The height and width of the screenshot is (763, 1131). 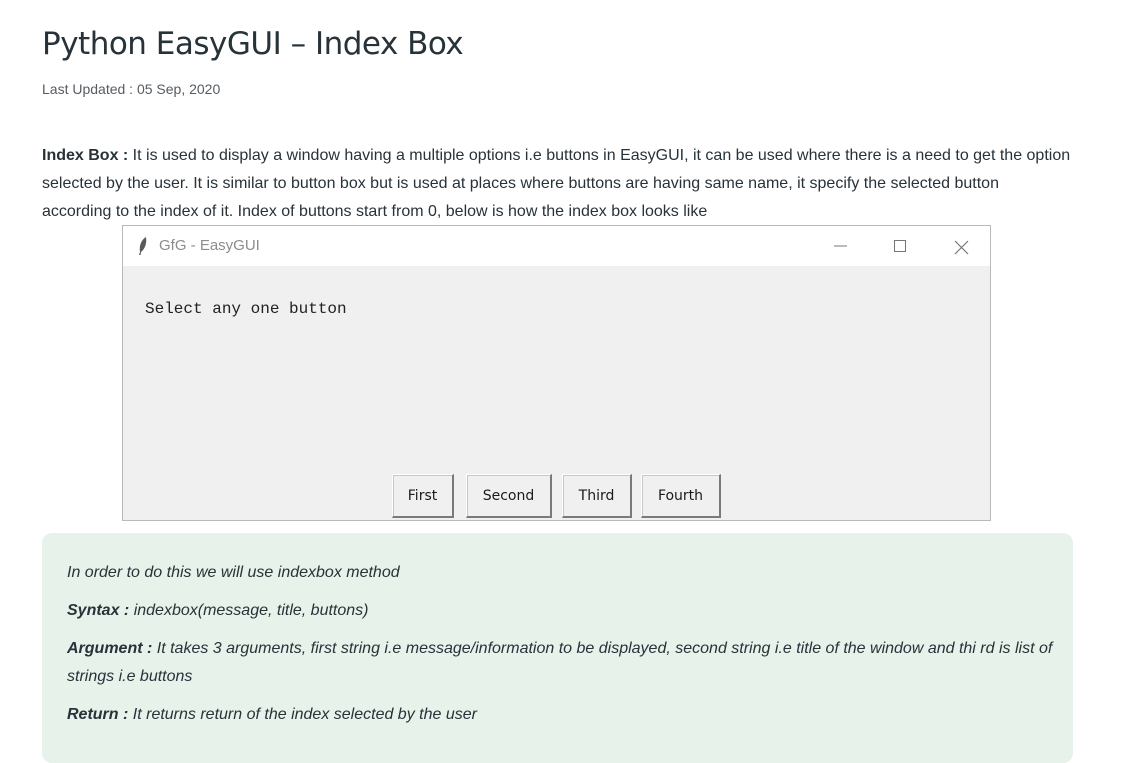 What do you see at coordinates (309, 572) in the screenshot?
I see `info-method-name: indexbox` at bounding box center [309, 572].